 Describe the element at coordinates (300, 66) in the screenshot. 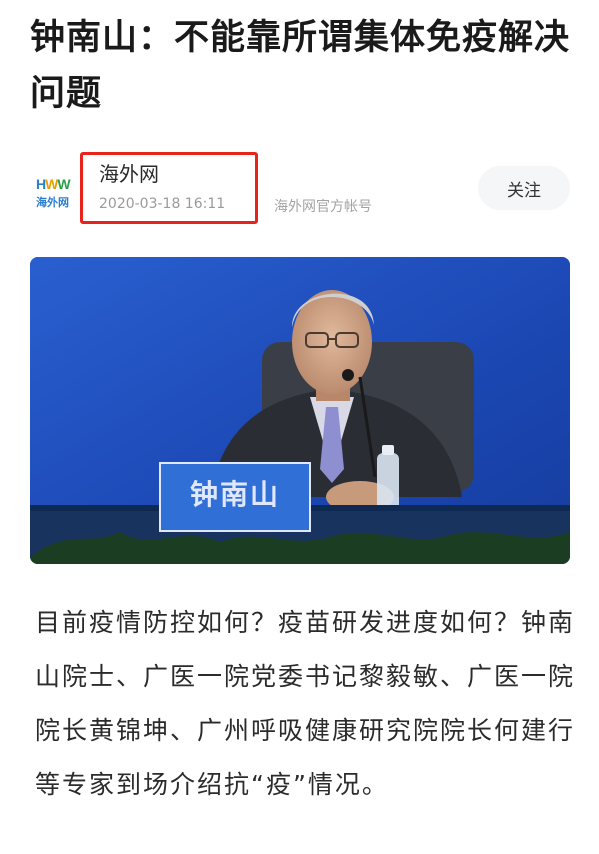

I see `article-title: 钟南山：不能靠所谓集体免疫解决问题` at that location.